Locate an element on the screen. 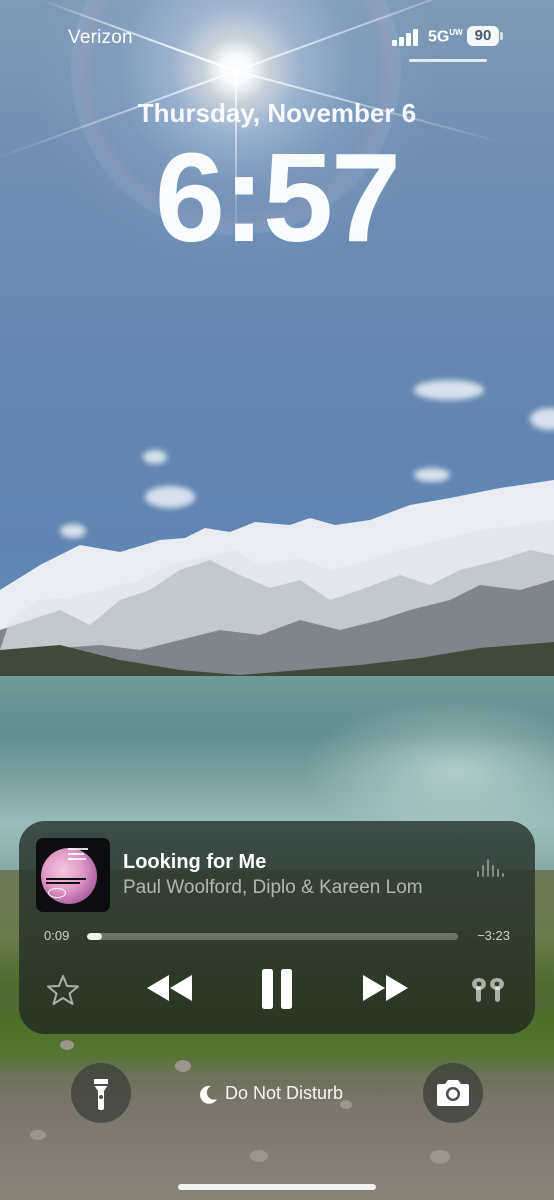  star-icon is located at coordinates (63, 990).